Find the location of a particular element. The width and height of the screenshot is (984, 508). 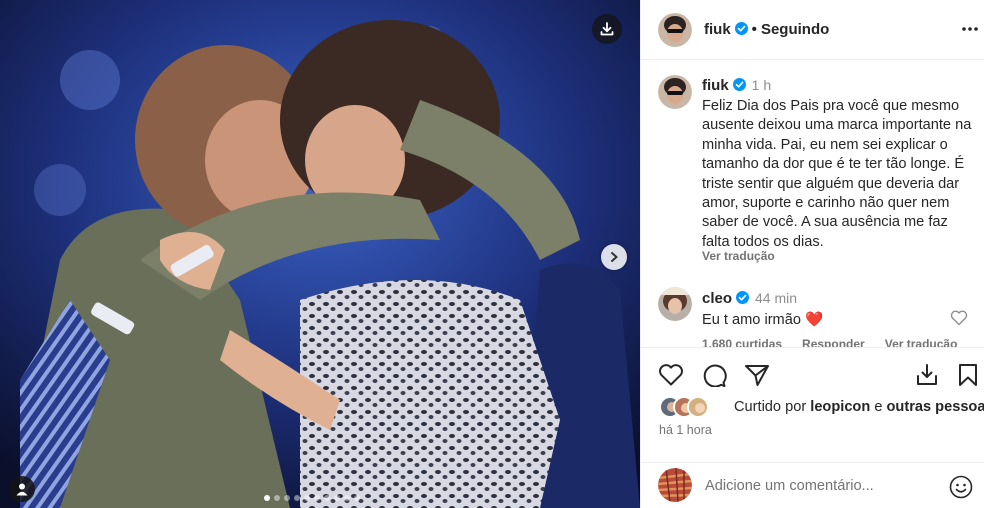

caption-username: fiuk is located at coordinates (715, 85).